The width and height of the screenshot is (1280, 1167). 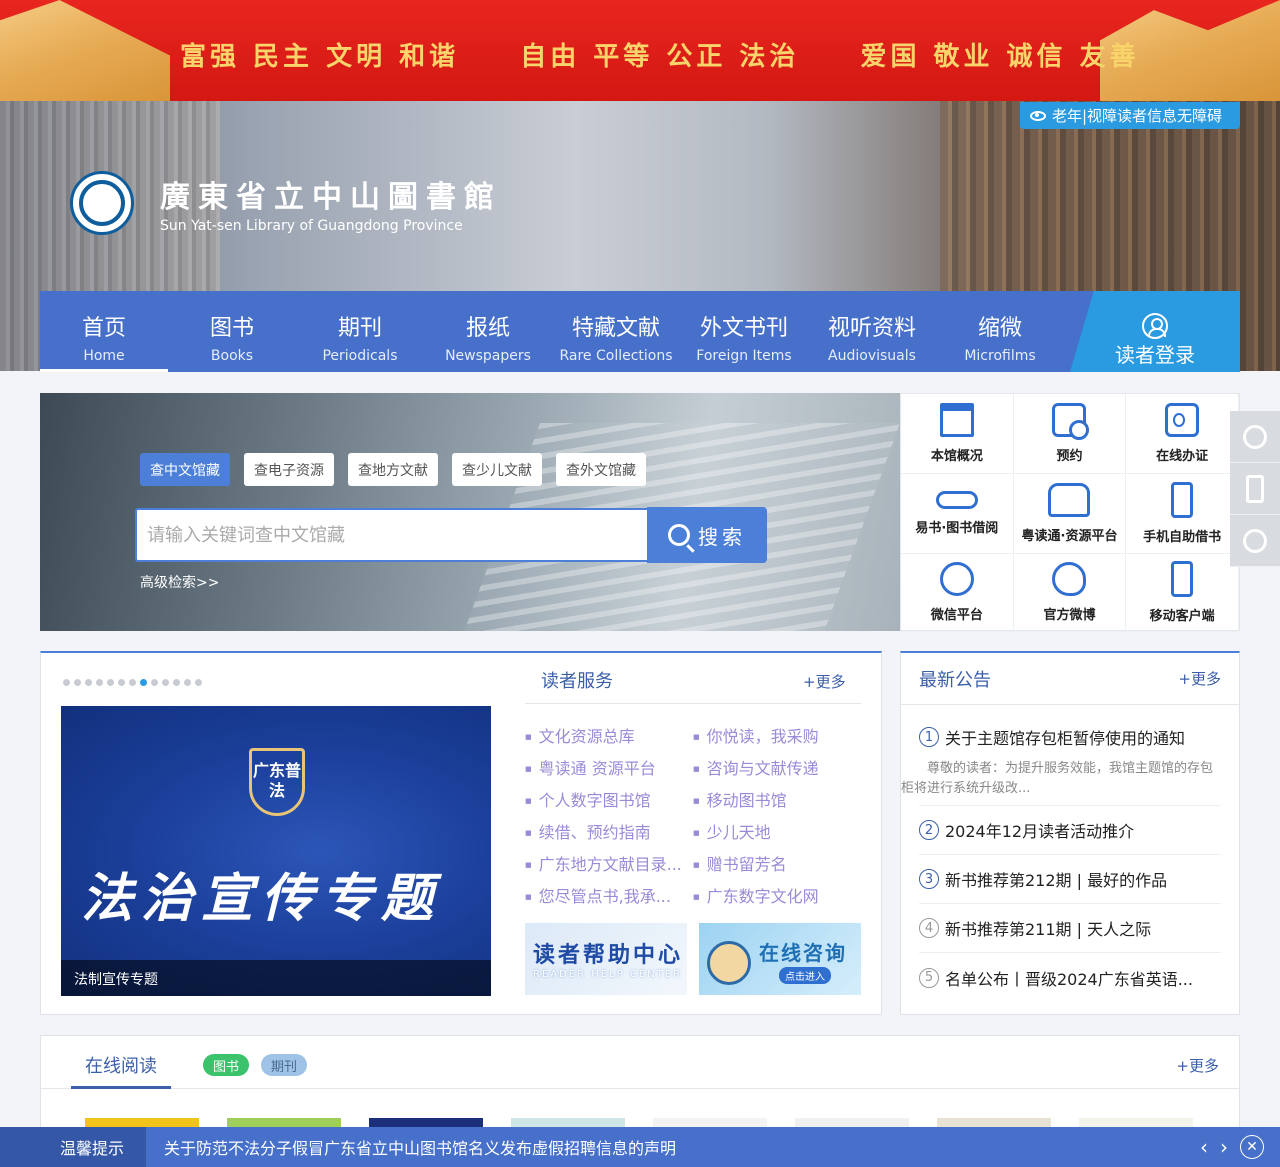 I want to click on notices-more-link: +更多, so click(x=1199, y=678).